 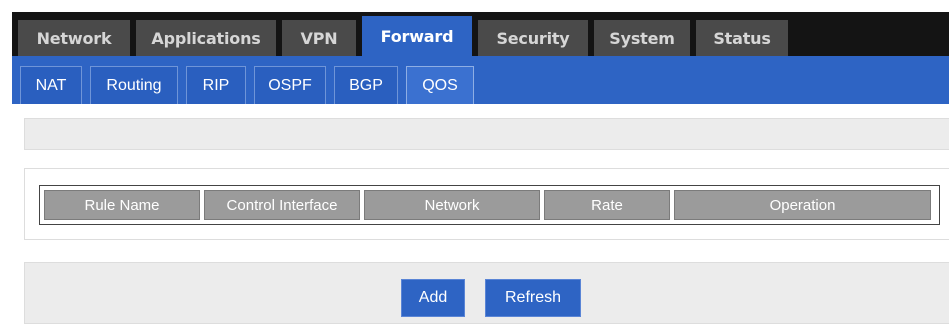 What do you see at coordinates (533, 298) in the screenshot?
I see `refresh-button: Refresh` at bounding box center [533, 298].